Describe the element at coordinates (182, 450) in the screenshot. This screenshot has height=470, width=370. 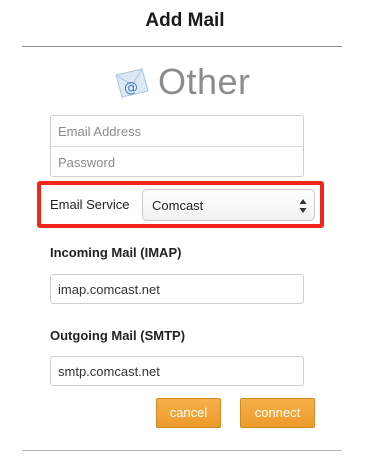
I see `footer-divider` at that location.